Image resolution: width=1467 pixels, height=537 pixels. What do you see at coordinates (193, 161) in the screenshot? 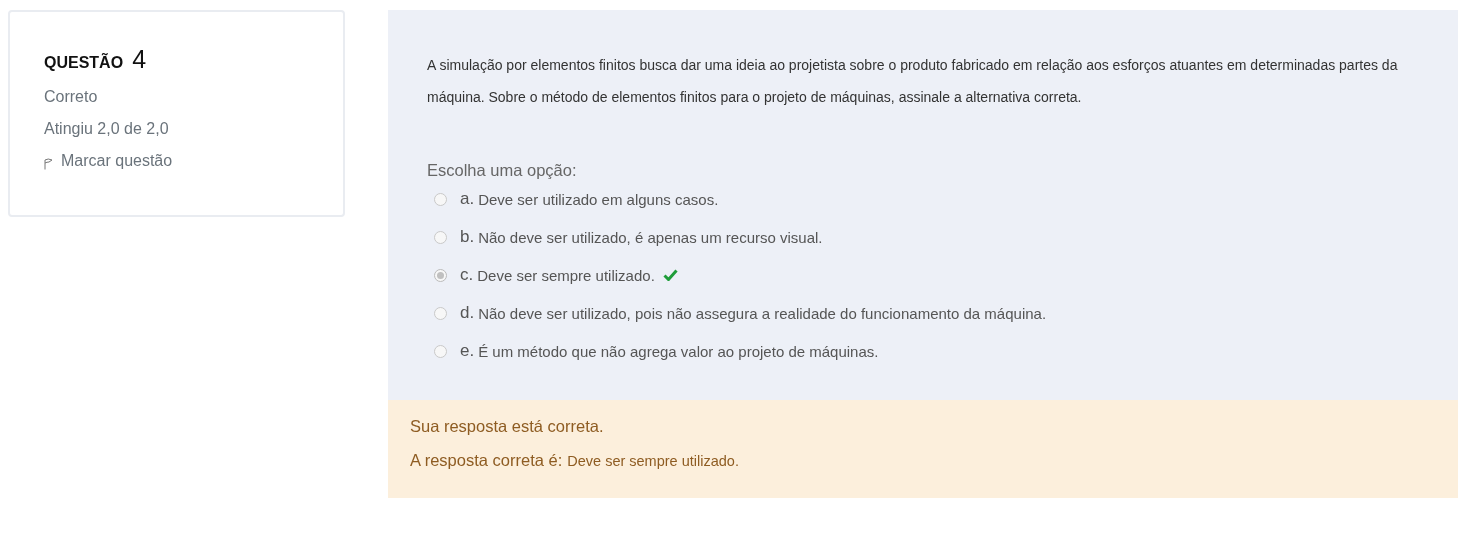
I see `flag-question-link: Marcar questão` at bounding box center [193, 161].